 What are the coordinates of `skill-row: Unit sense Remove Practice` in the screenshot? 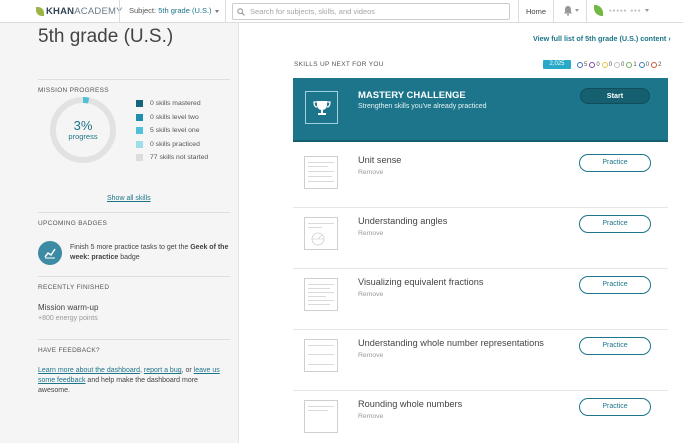 It's located at (480, 177).